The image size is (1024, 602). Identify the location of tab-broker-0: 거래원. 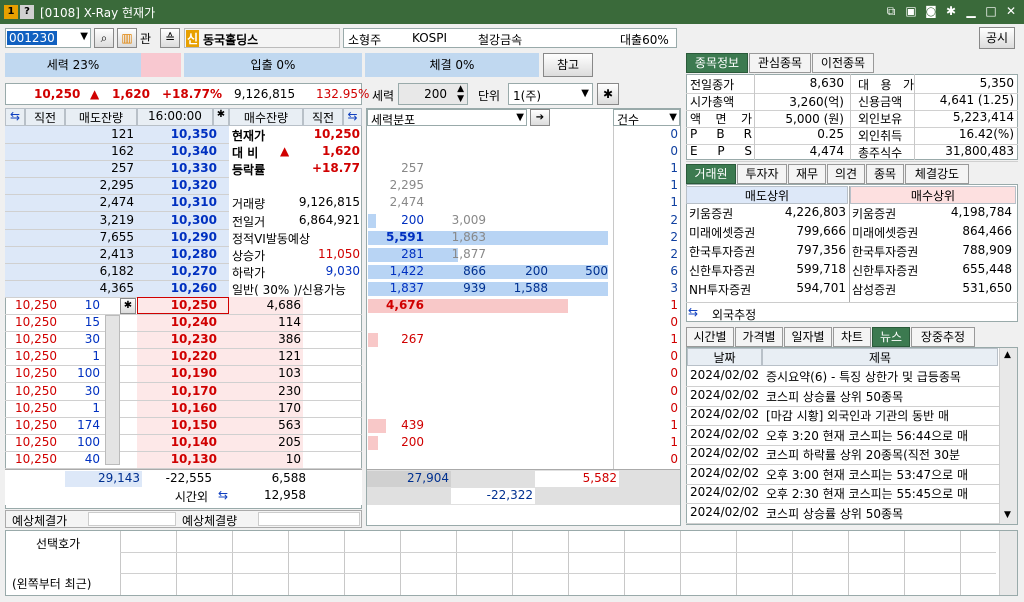
(711, 174).